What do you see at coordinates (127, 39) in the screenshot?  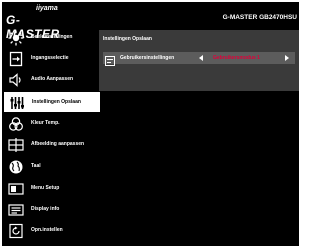 I see `panel-title: Instellingen Opslaan` at bounding box center [127, 39].